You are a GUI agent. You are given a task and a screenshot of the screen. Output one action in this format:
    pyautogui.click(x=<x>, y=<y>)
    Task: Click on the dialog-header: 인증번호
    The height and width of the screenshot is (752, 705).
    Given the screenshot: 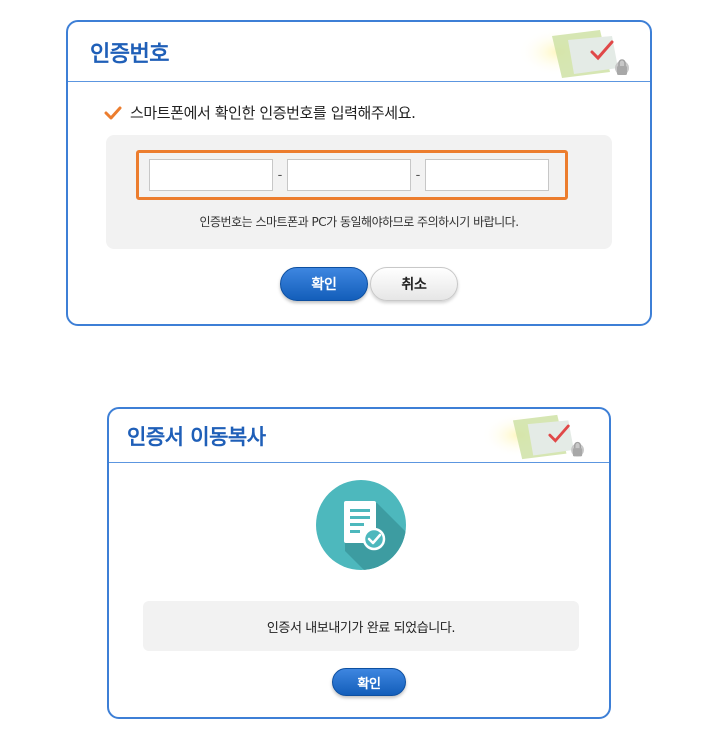 What is the action you would take?
    pyautogui.click(x=359, y=52)
    